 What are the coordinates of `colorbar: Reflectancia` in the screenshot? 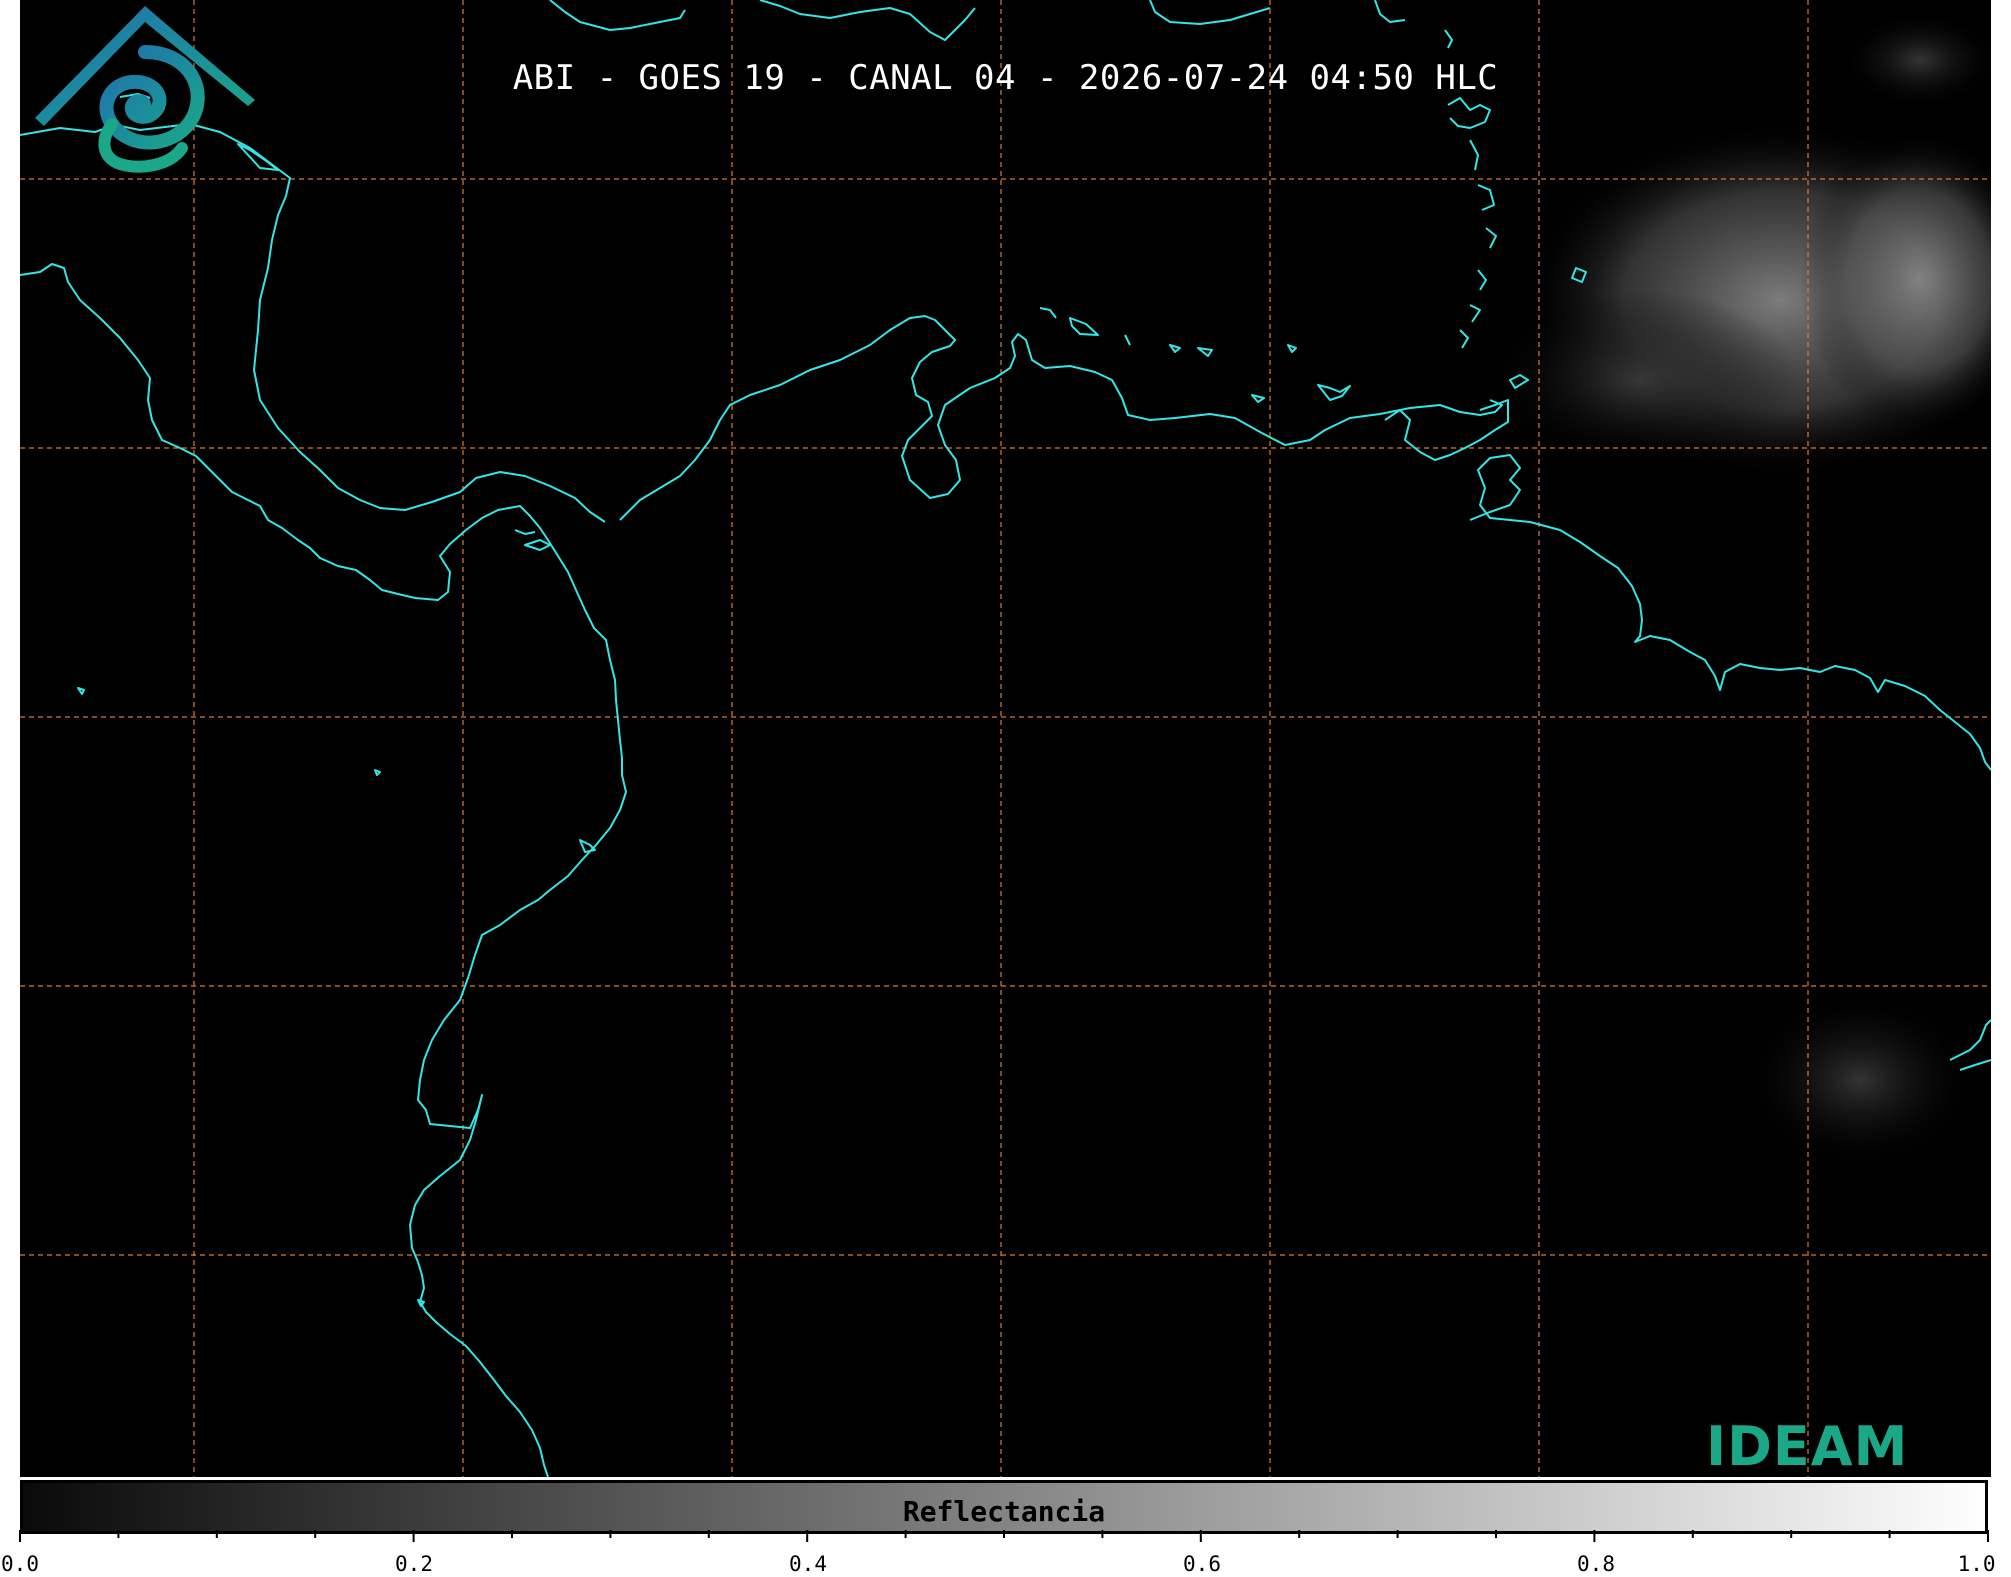 It's located at (1004, 1507).